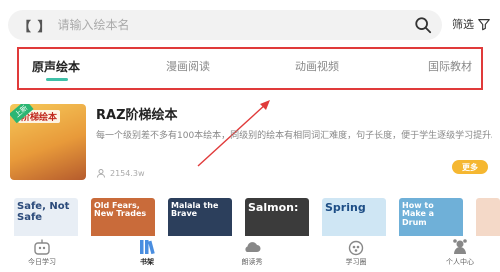  Describe the element at coordinates (120, 210) in the screenshot. I see `thumbnail-title: Old Fears, New Trades` at that location.